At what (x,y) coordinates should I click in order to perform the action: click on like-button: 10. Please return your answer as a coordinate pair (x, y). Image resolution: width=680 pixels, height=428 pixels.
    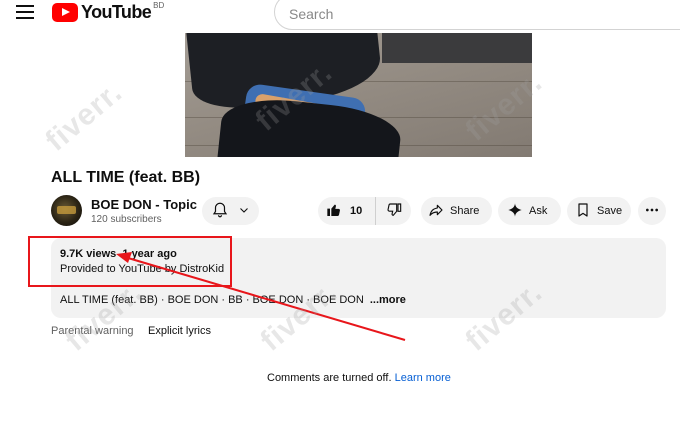
    Looking at the image, I should click on (347, 211).